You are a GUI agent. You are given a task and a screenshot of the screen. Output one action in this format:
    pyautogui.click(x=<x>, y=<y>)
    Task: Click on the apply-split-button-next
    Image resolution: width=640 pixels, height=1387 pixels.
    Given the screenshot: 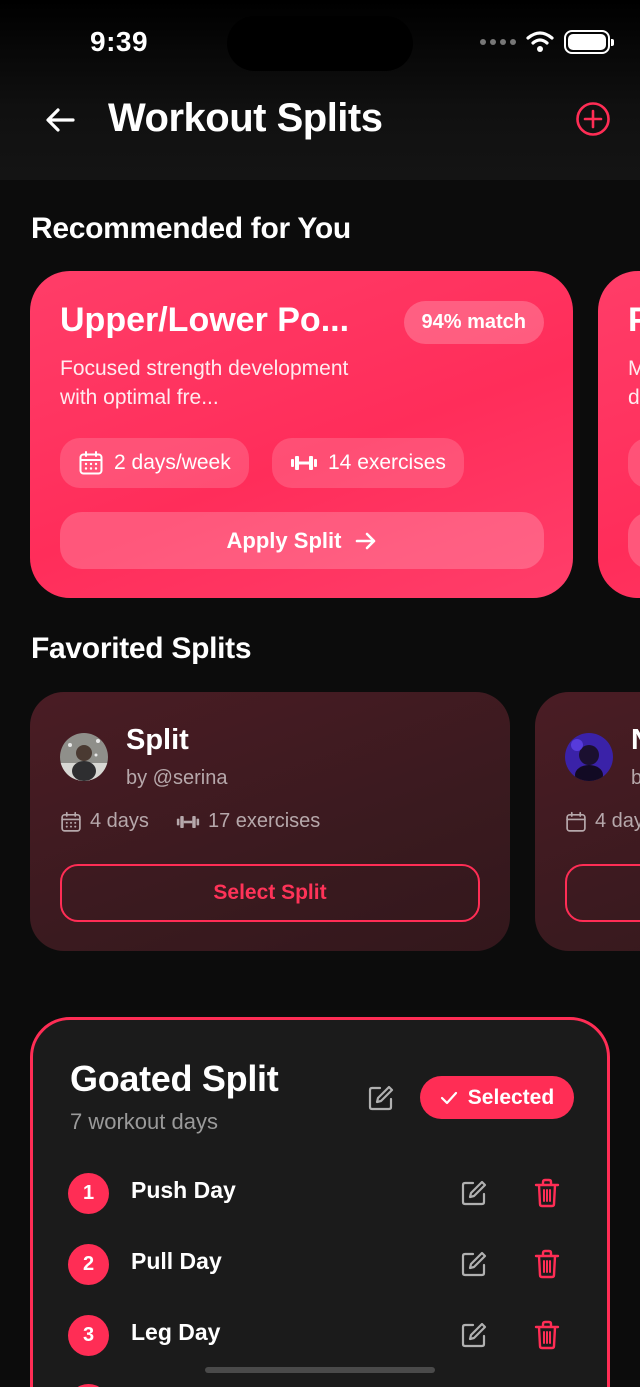 What is the action you would take?
    pyautogui.click(x=634, y=540)
    